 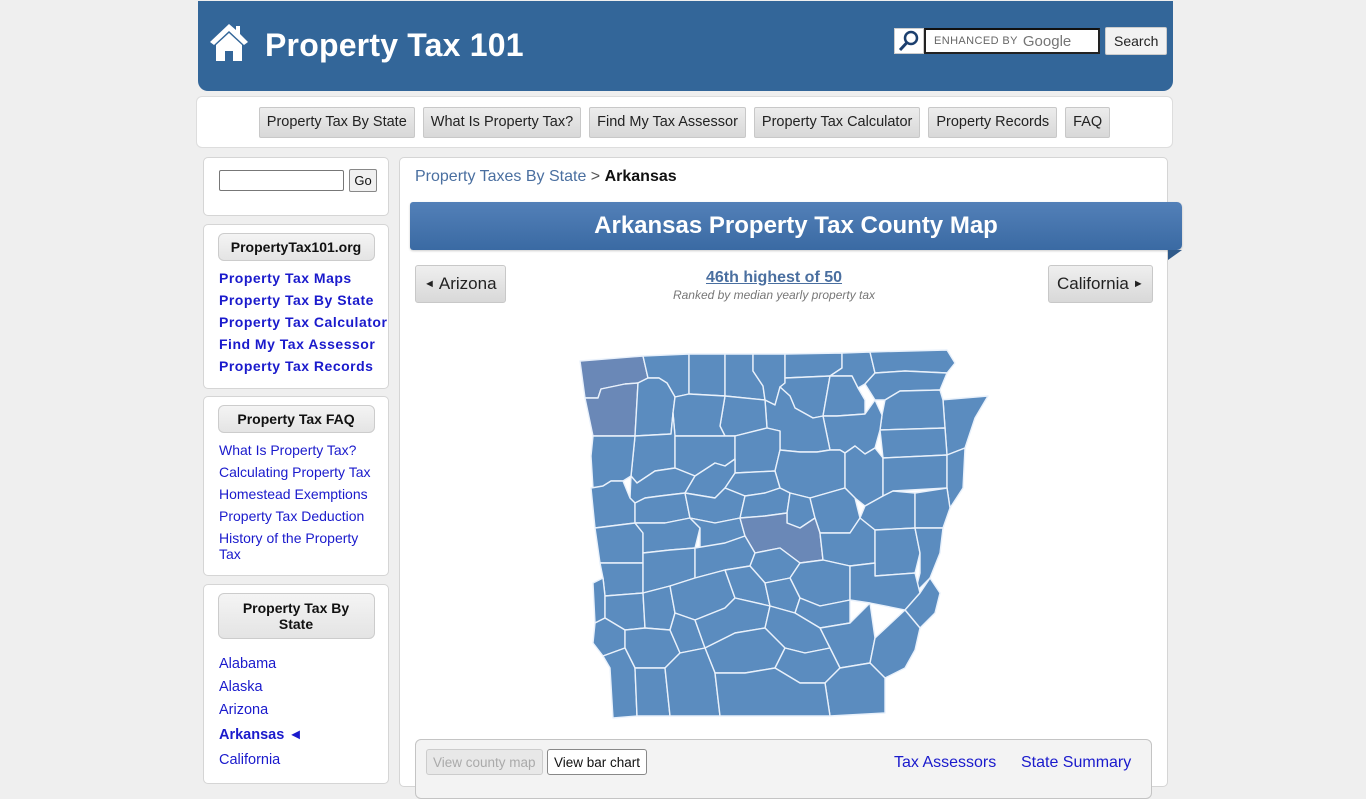 What do you see at coordinates (1088, 122) in the screenshot?
I see `nav-faq: FAQ` at bounding box center [1088, 122].